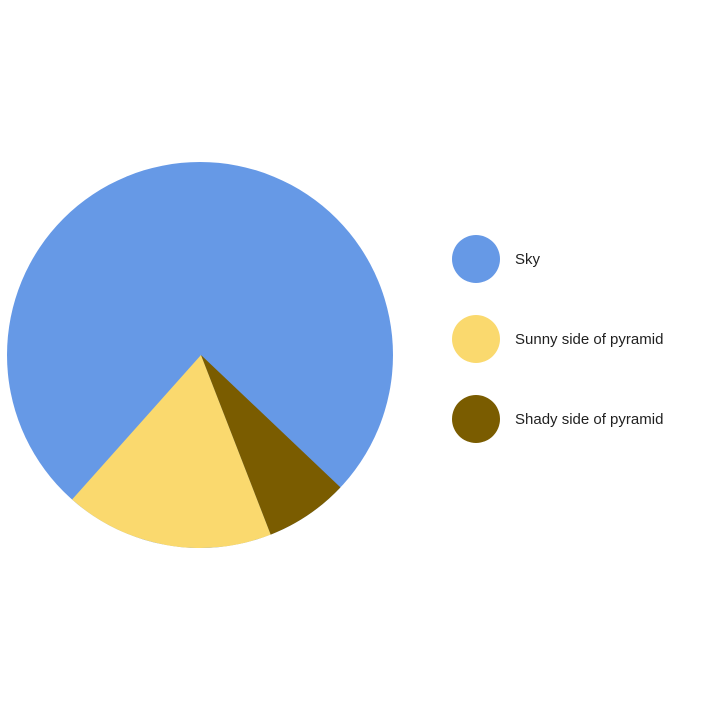 Image resolution: width=720 pixels, height=721 pixels. What do you see at coordinates (589, 339) in the screenshot?
I see `legend-label: Sunny side of pyramid` at bounding box center [589, 339].